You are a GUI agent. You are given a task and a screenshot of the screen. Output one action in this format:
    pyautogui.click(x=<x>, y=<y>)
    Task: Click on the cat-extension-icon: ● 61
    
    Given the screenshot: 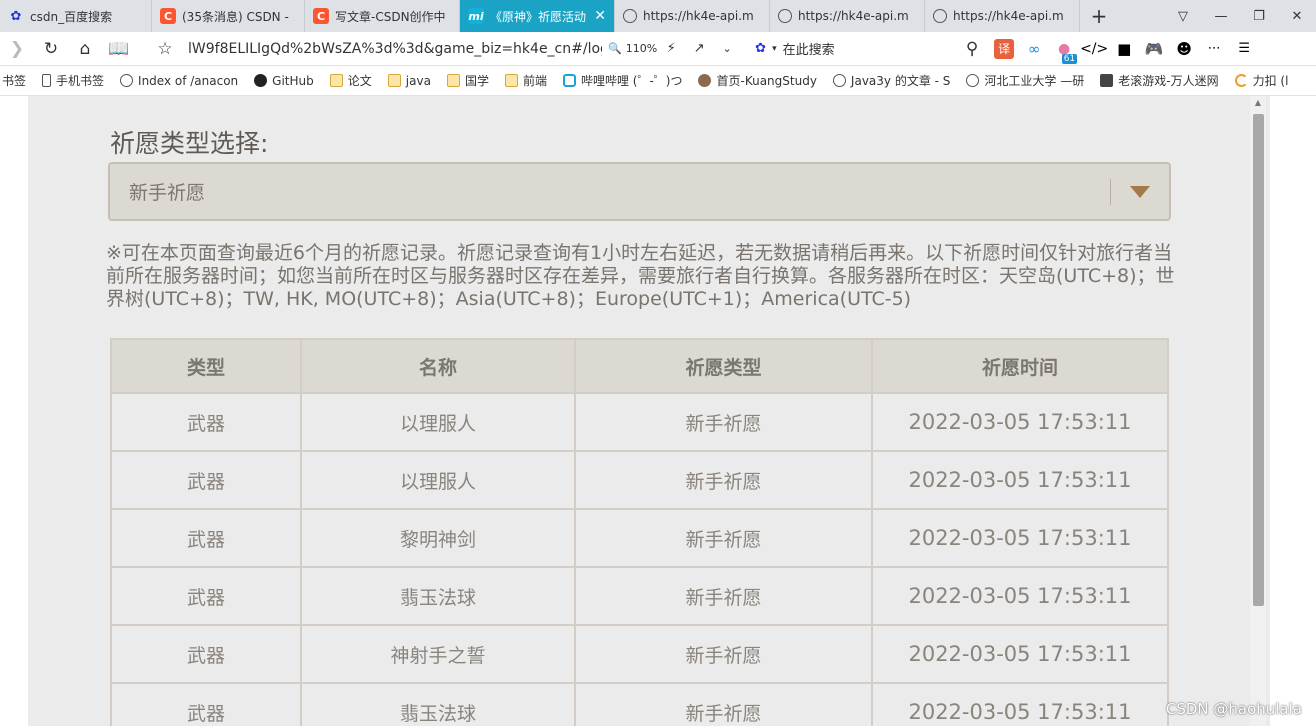 What is the action you would take?
    pyautogui.click(x=1064, y=49)
    